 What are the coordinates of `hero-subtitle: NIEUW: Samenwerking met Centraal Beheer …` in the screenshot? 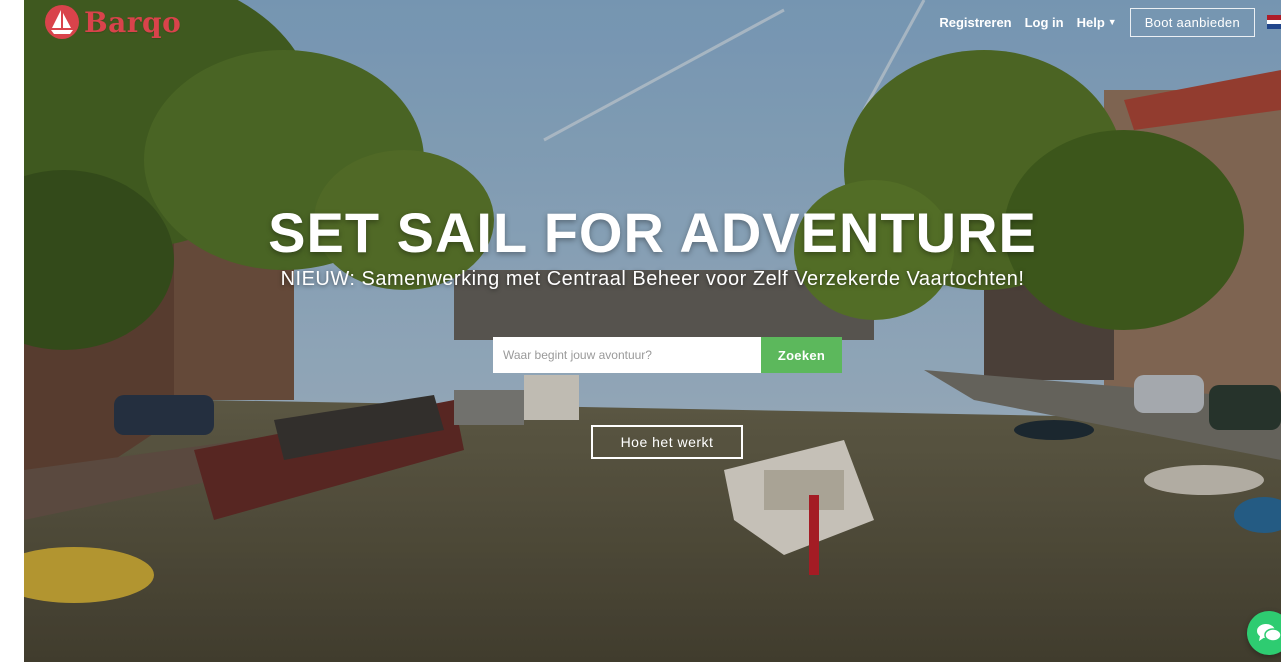 It's located at (652, 279).